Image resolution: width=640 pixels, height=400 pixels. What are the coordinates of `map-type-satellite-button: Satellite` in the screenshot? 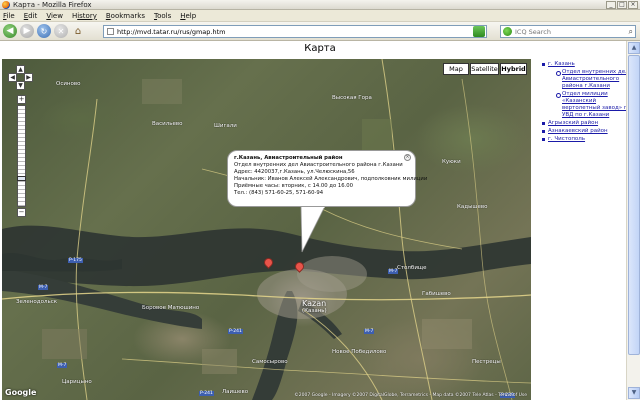 It's located at (484, 69).